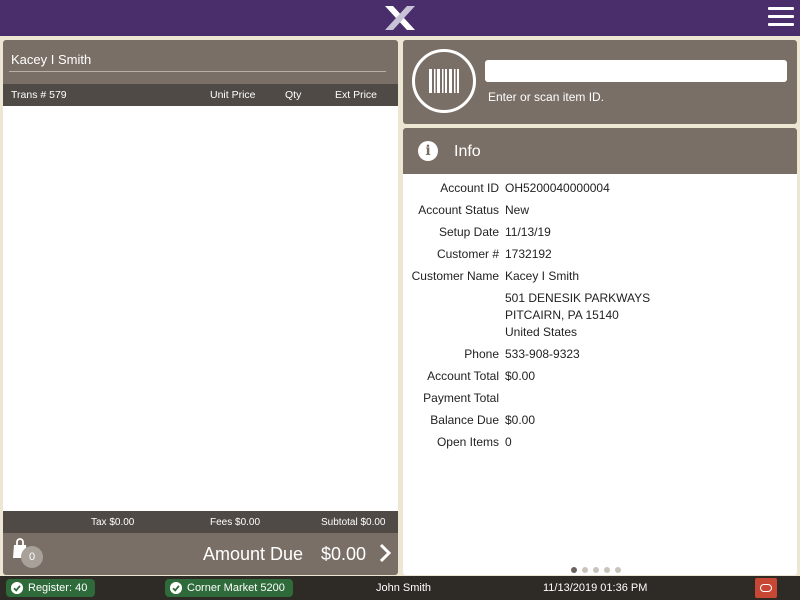 The width and height of the screenshot is (800, 600). I want to click on info-label: Setup Date, so click(468, 232).